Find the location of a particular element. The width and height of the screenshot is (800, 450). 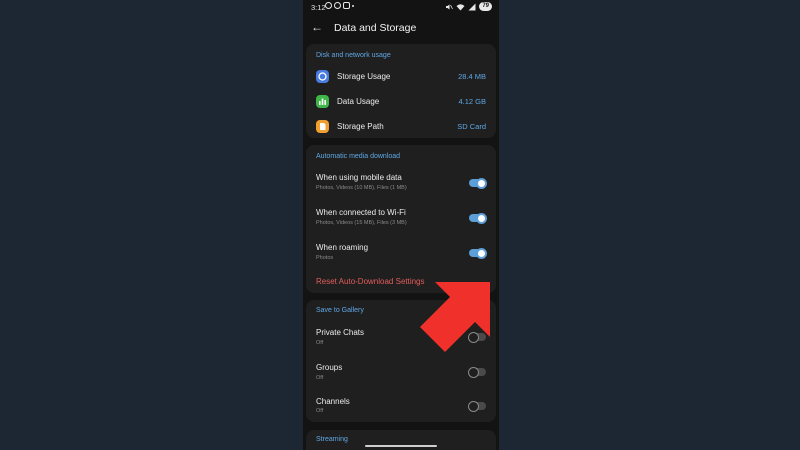

section-title: Disk and network usage is located at coordinates (353, 55).